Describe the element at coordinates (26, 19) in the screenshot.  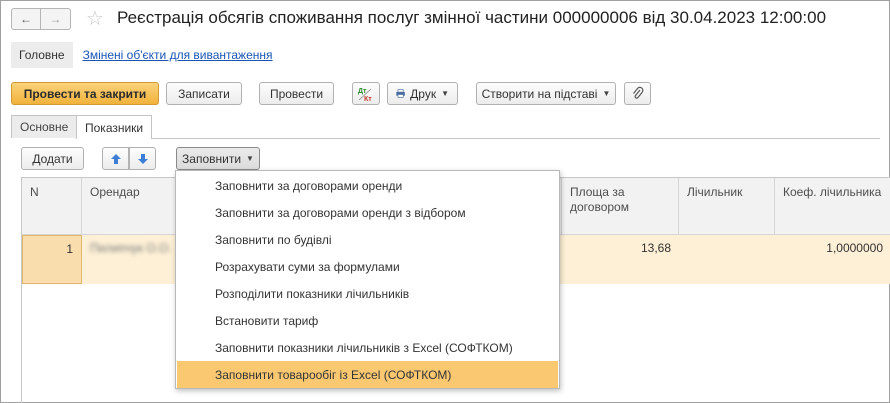
I see `back-button: ←` at that location.